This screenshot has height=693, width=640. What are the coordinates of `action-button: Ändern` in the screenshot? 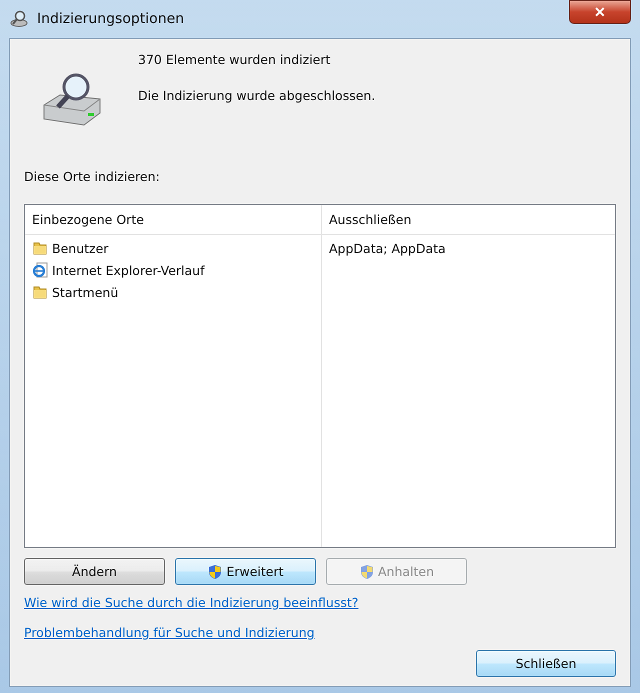 It's located at (94, 571).